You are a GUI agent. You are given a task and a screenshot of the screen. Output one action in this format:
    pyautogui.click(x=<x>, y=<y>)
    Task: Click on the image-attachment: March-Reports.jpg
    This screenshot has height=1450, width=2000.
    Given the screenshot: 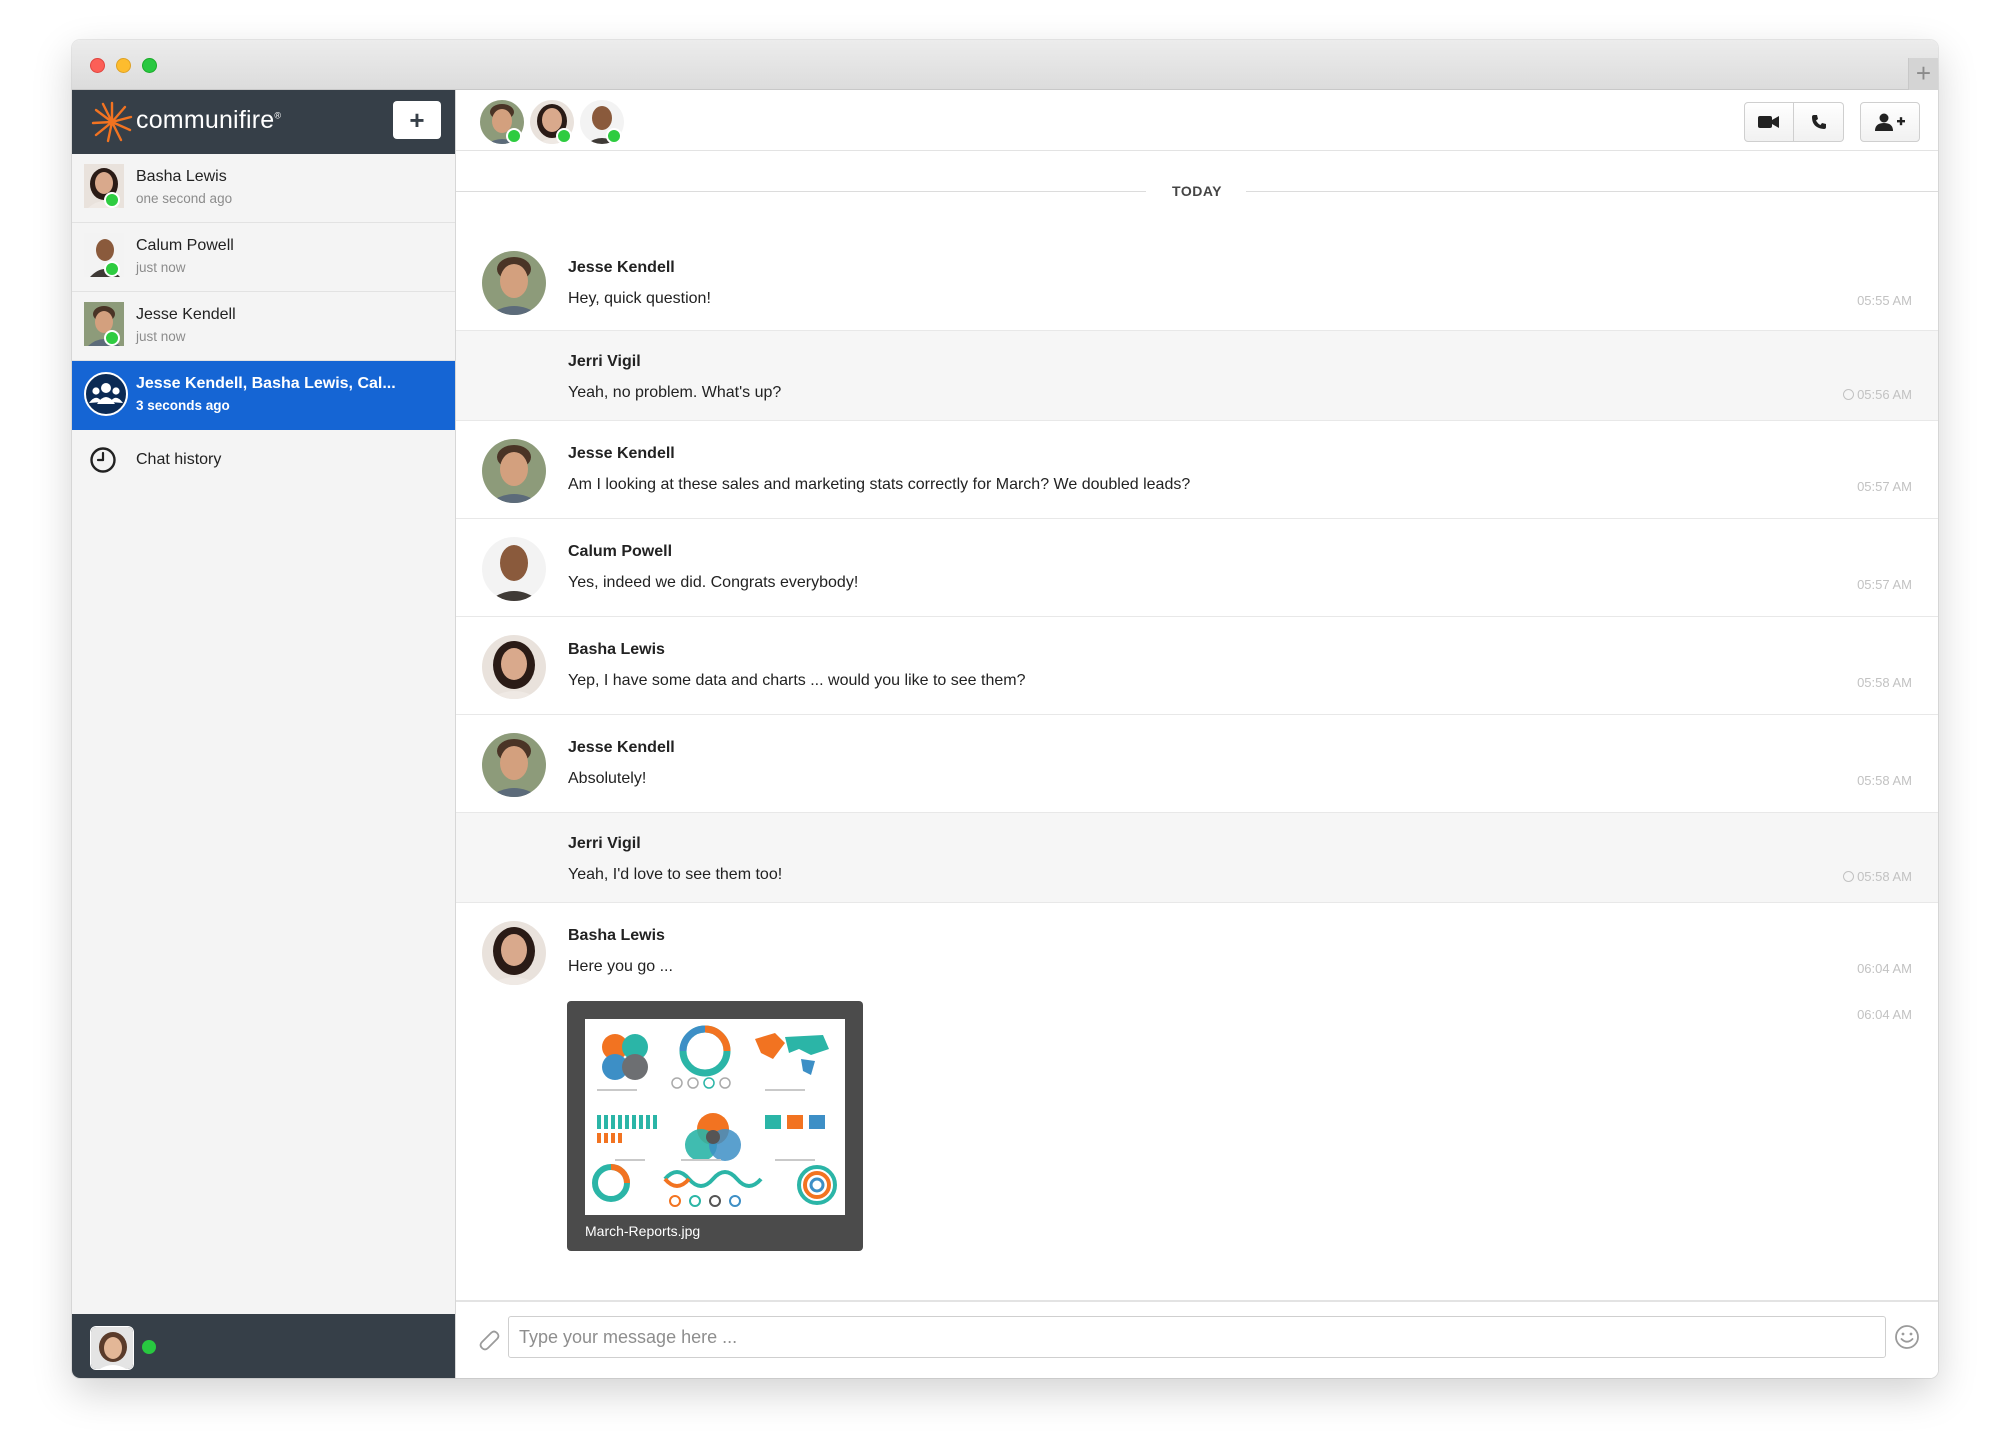 What is the action you would take?
    pyautogui.click(x=715, y=1126)
    